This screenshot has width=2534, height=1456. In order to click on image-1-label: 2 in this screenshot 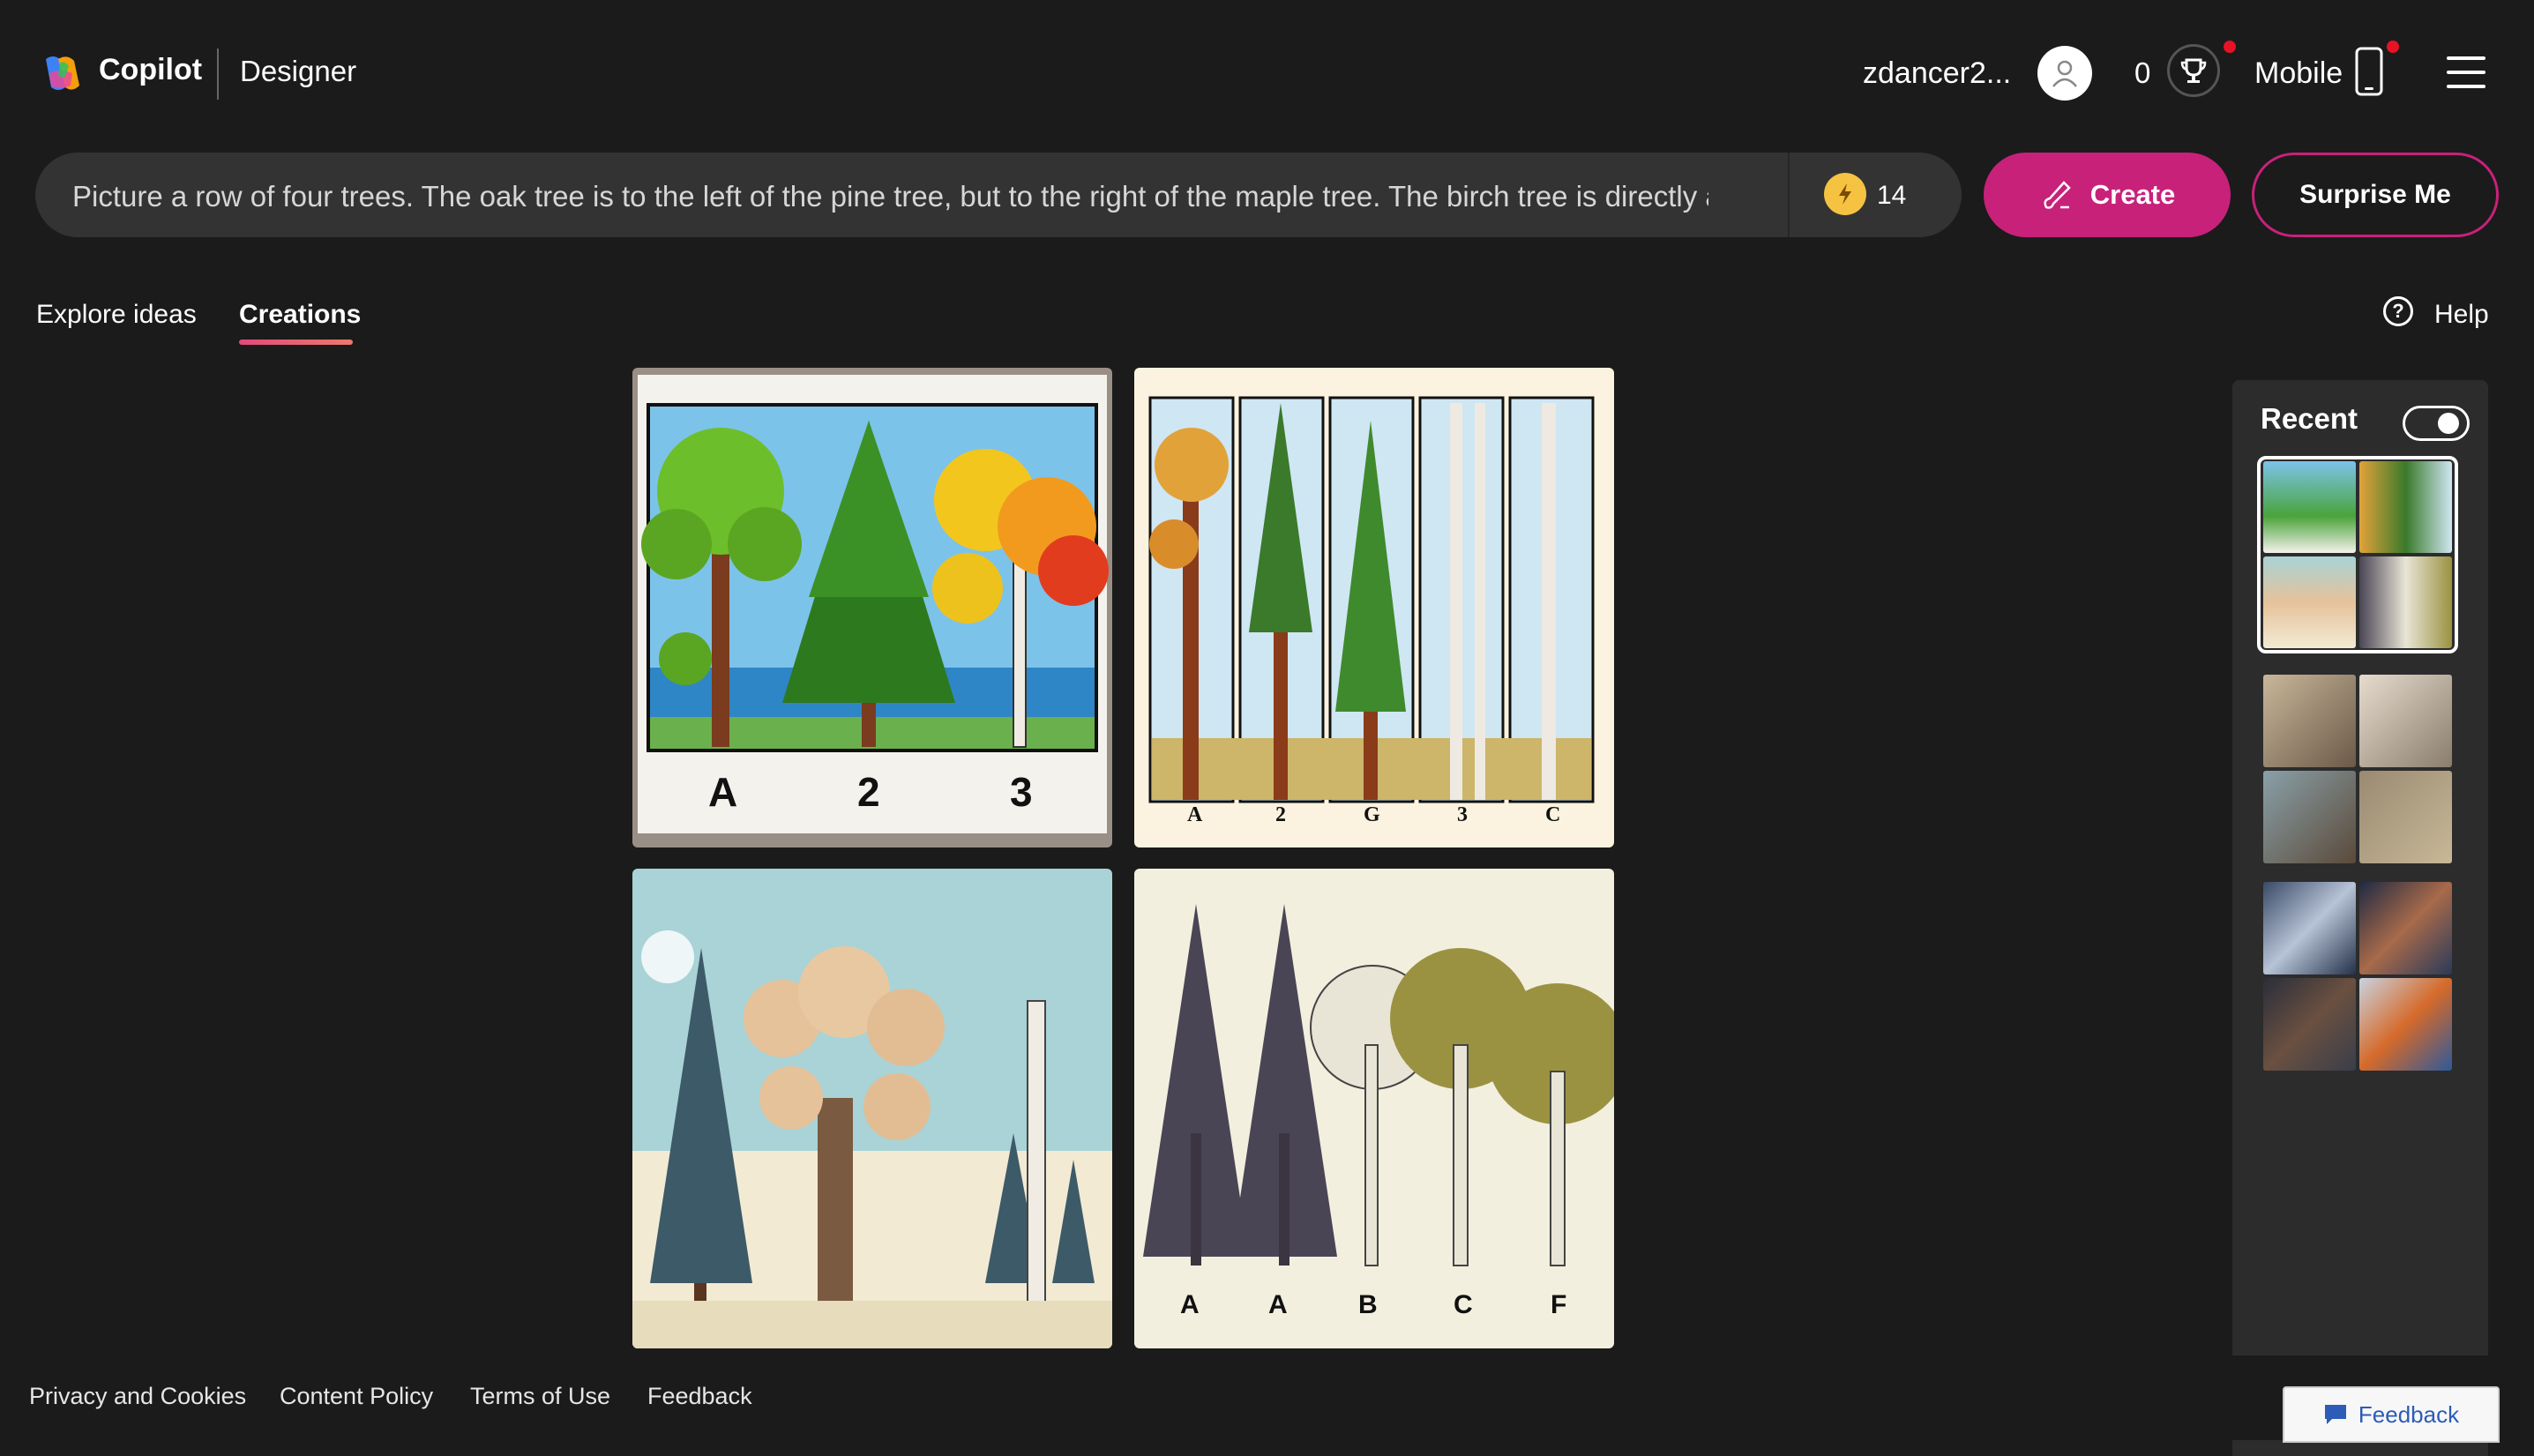, I will do `click(868, 792)`.